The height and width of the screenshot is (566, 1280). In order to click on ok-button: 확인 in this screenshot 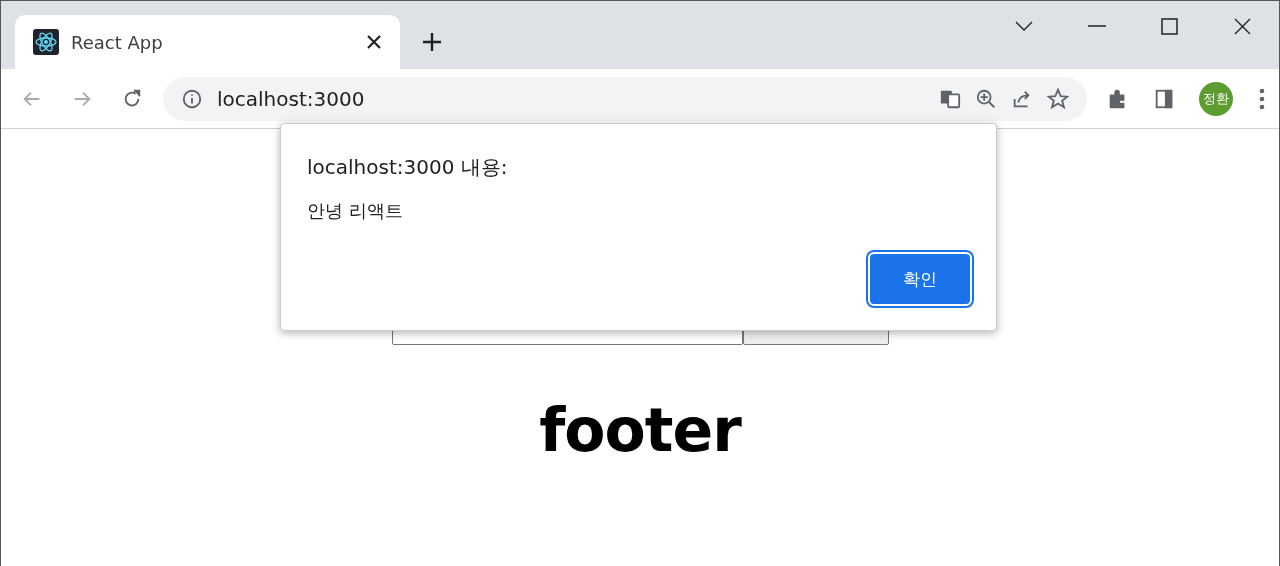, I will do `click(920, 279)`.